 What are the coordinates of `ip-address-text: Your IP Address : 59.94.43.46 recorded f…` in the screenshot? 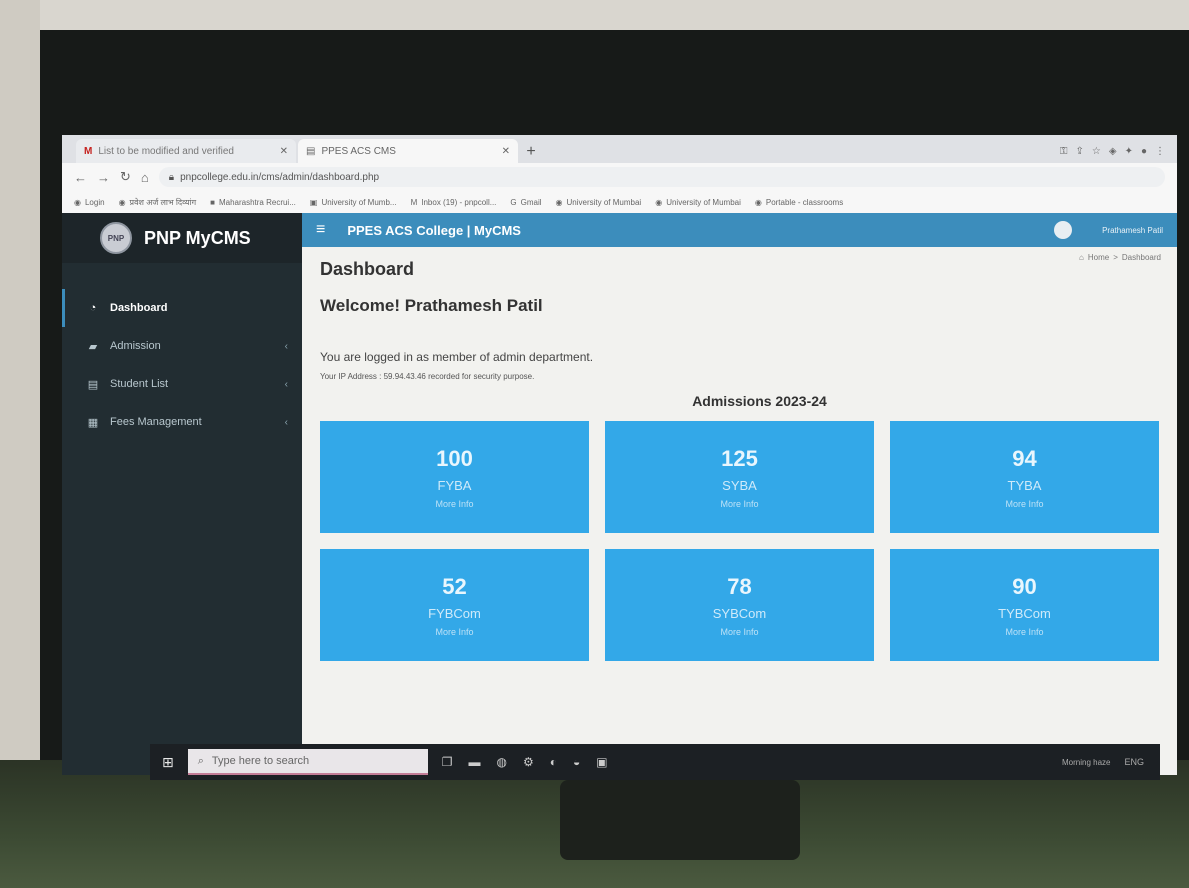 It's located at (427, 376).